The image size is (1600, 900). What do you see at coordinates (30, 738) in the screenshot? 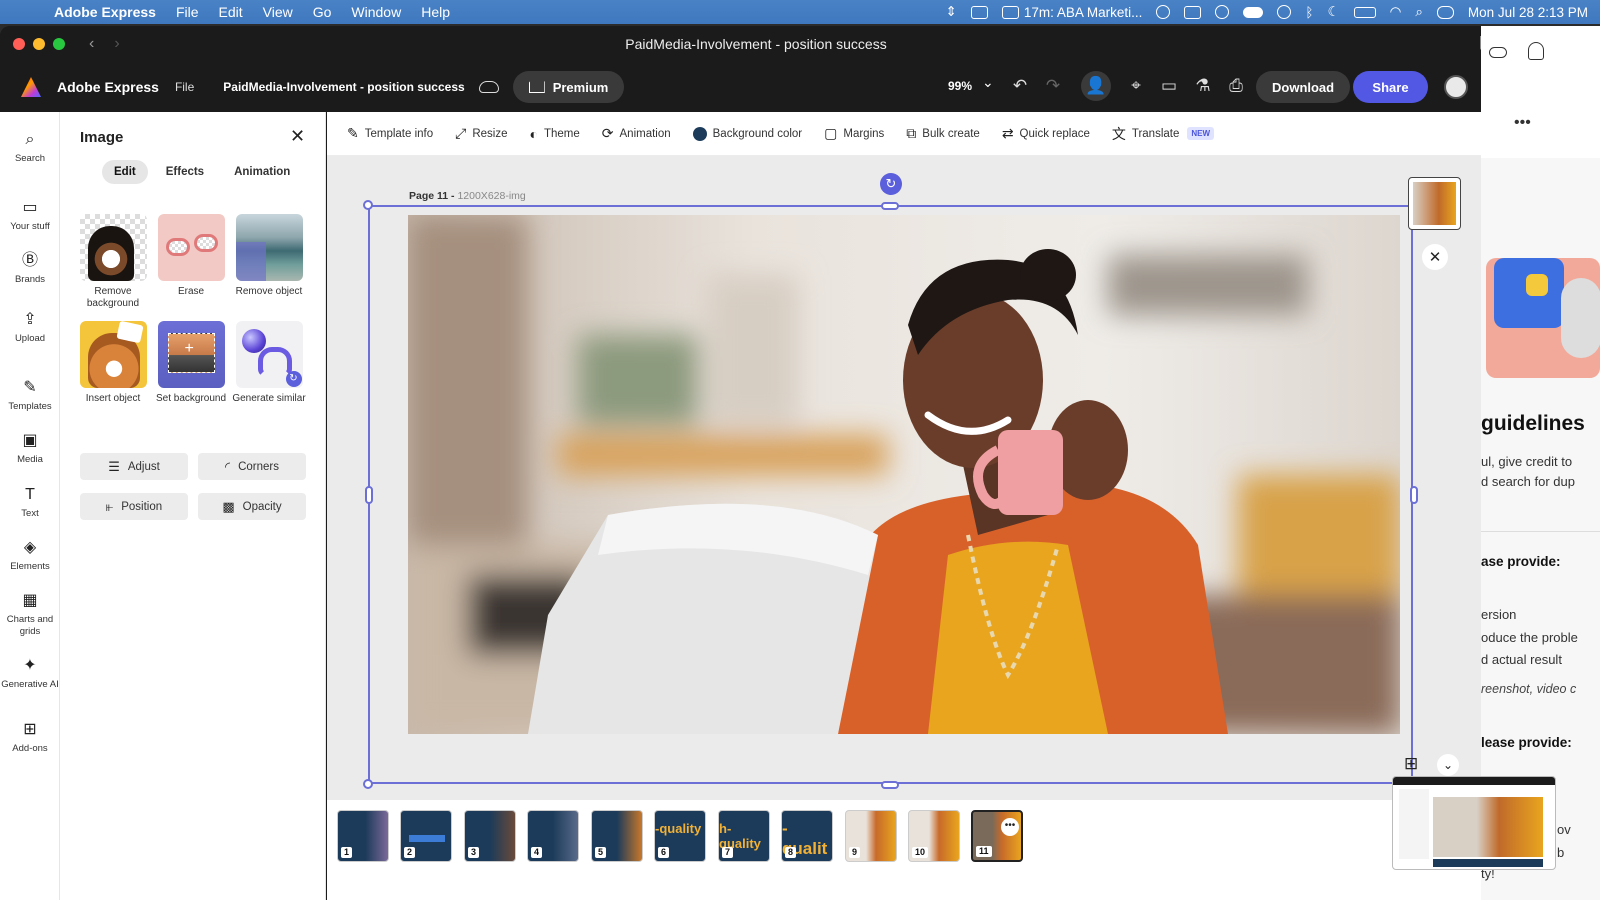
I see `rail-add-ons: ⊞ Add-ons` at bounding box center [30, 738].